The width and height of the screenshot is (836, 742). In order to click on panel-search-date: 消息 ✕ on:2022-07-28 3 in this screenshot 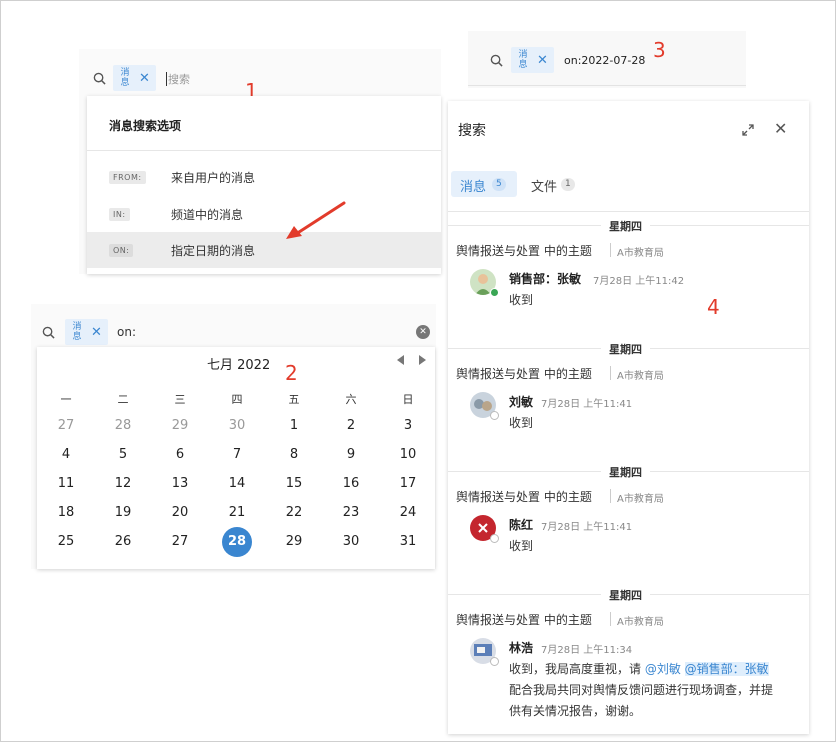, I will do `click(607, 59)`.